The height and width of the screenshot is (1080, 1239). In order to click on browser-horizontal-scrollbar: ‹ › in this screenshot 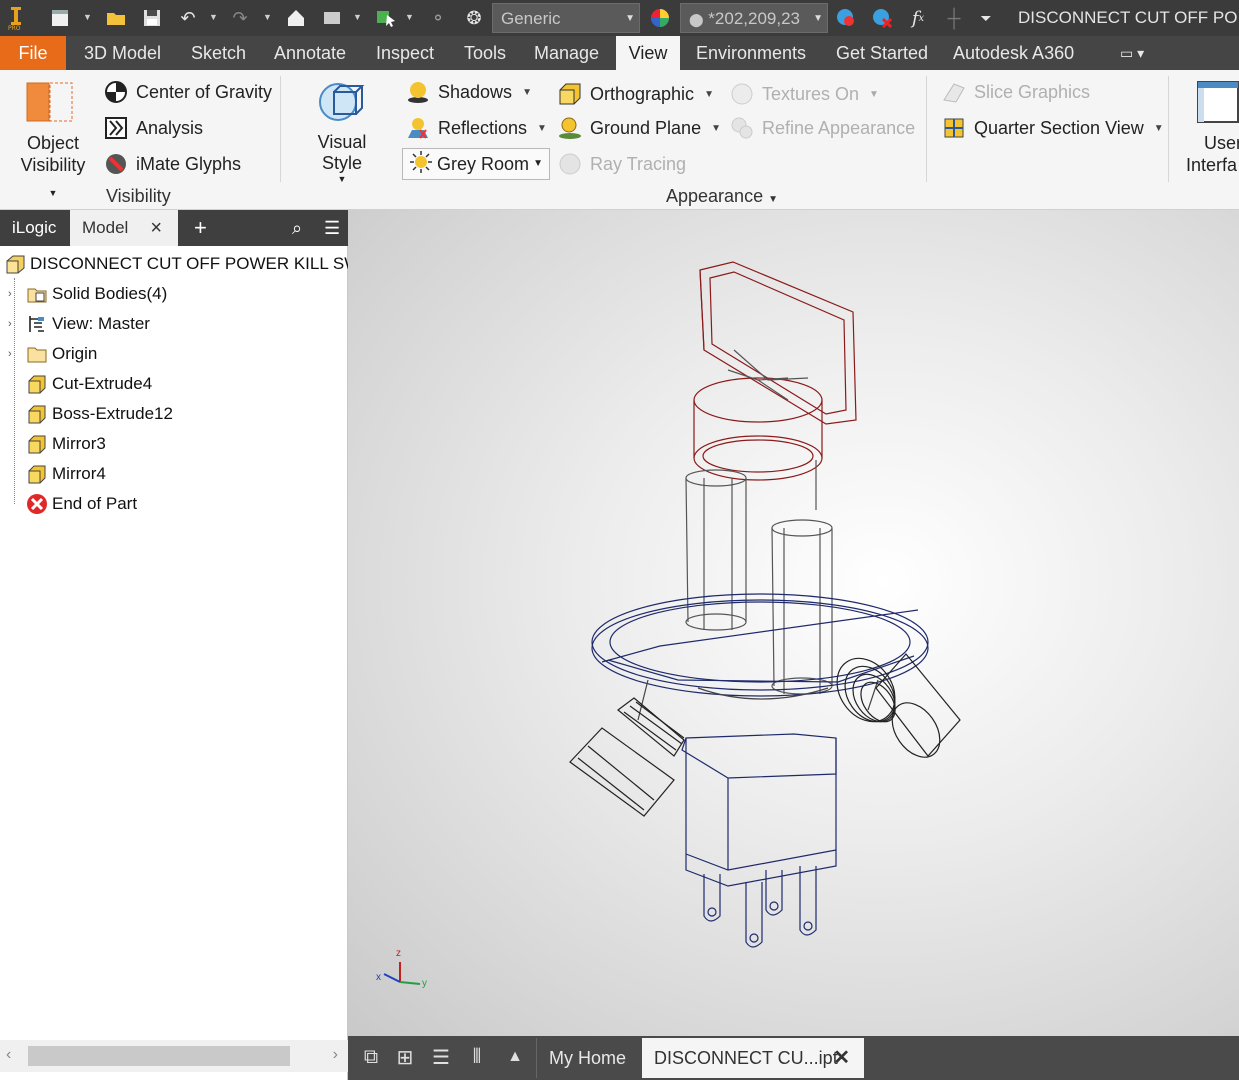, I will do `click(174, 1056)`.